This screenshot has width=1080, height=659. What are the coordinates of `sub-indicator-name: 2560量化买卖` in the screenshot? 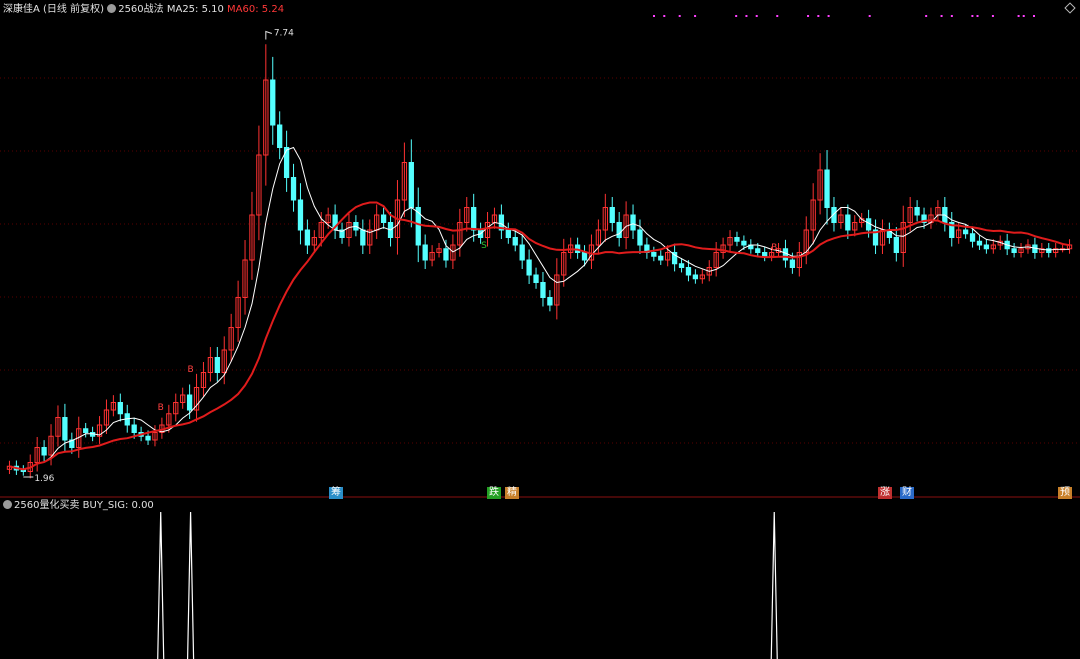 It's located at (46, 505).